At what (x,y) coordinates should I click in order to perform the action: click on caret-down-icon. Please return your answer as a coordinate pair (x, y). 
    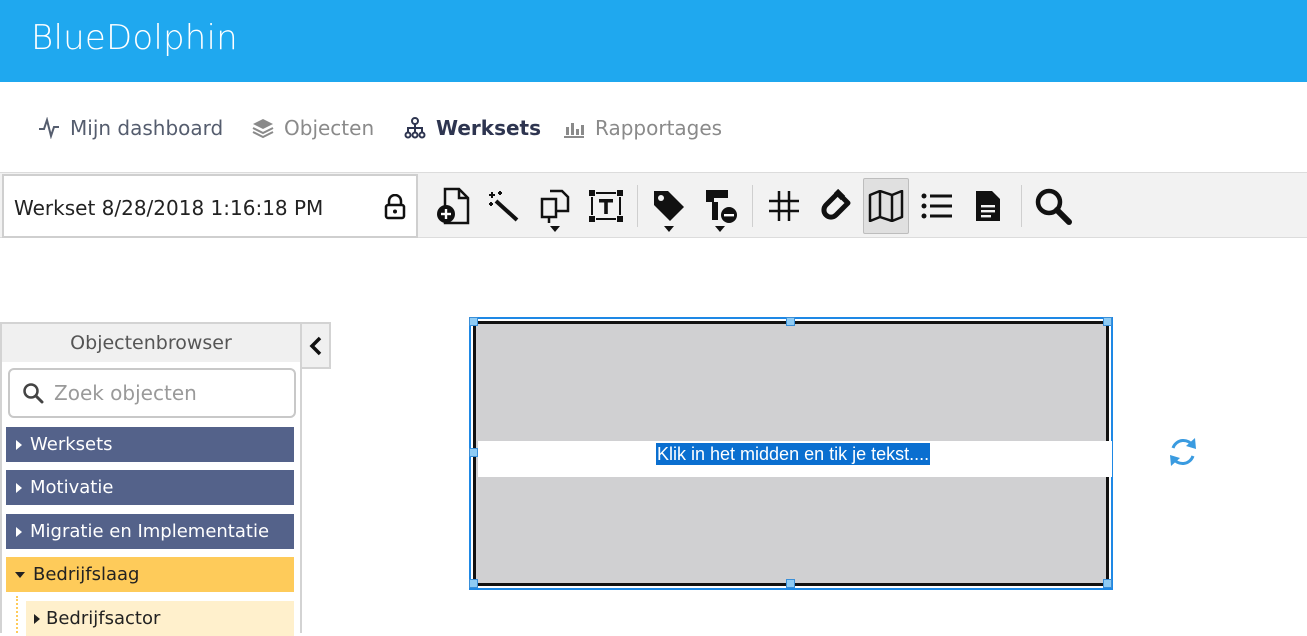
    Looking at the image, I should click on (20, 574).